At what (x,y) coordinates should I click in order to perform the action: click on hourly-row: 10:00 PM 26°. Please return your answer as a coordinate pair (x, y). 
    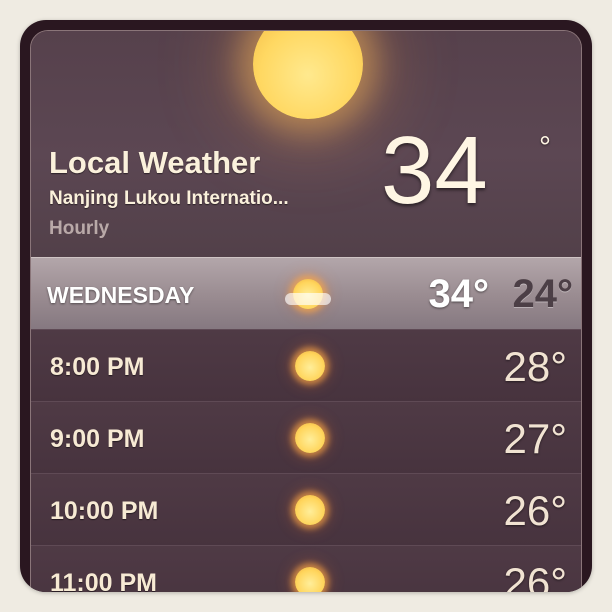
    Looking at the image, I should click on (306, 510).